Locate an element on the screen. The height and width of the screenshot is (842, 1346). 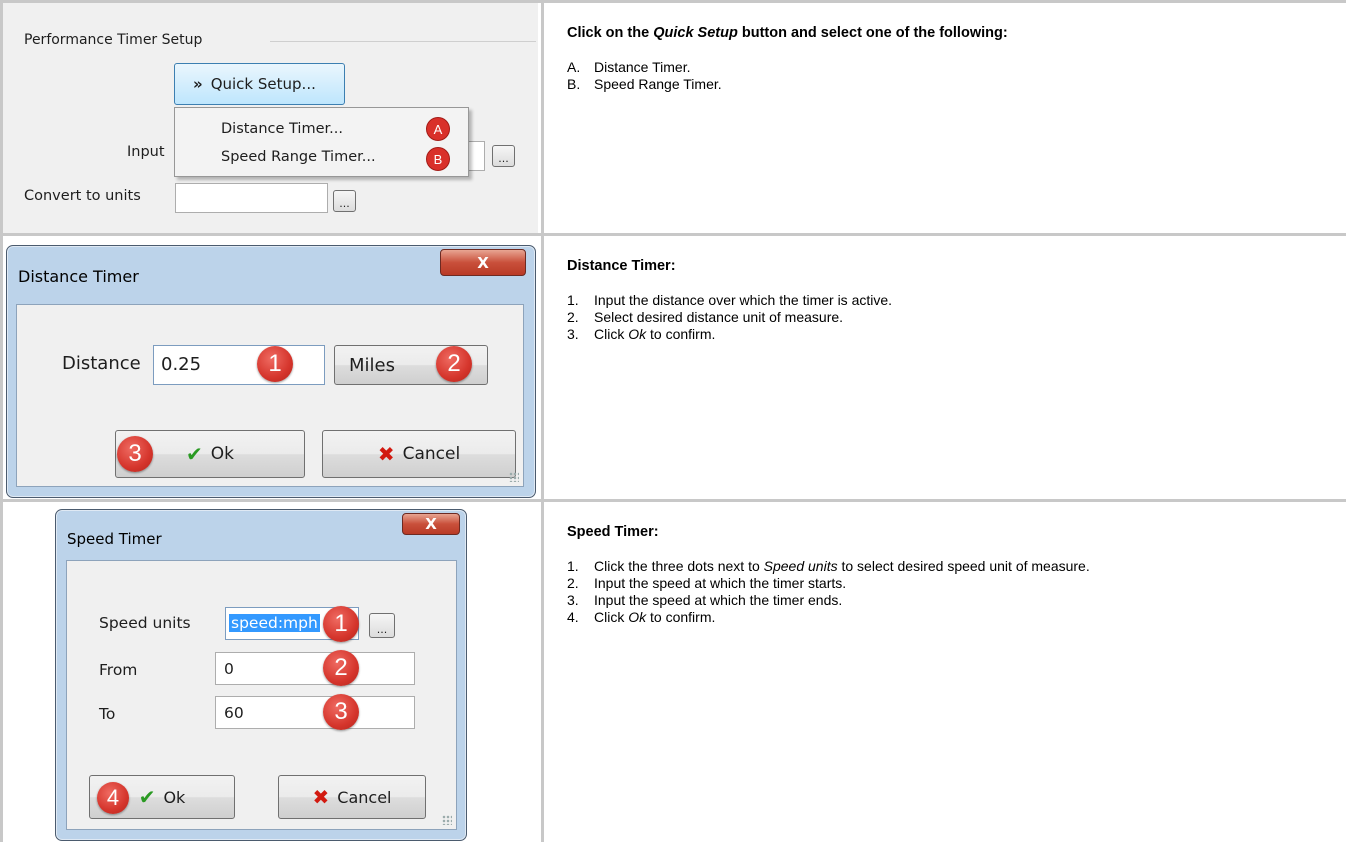
list-text: Select desired distance unit of measure. is located at coordinates (719, 317).